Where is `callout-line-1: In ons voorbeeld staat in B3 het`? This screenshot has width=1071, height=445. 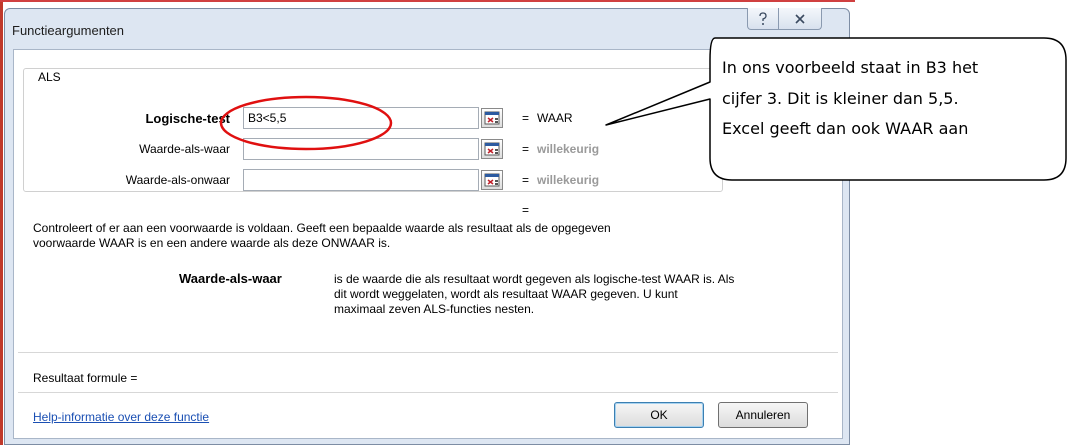
callout-line-1: In ons voorbeeld staat in B3 het is located at coordinates (850, 67).